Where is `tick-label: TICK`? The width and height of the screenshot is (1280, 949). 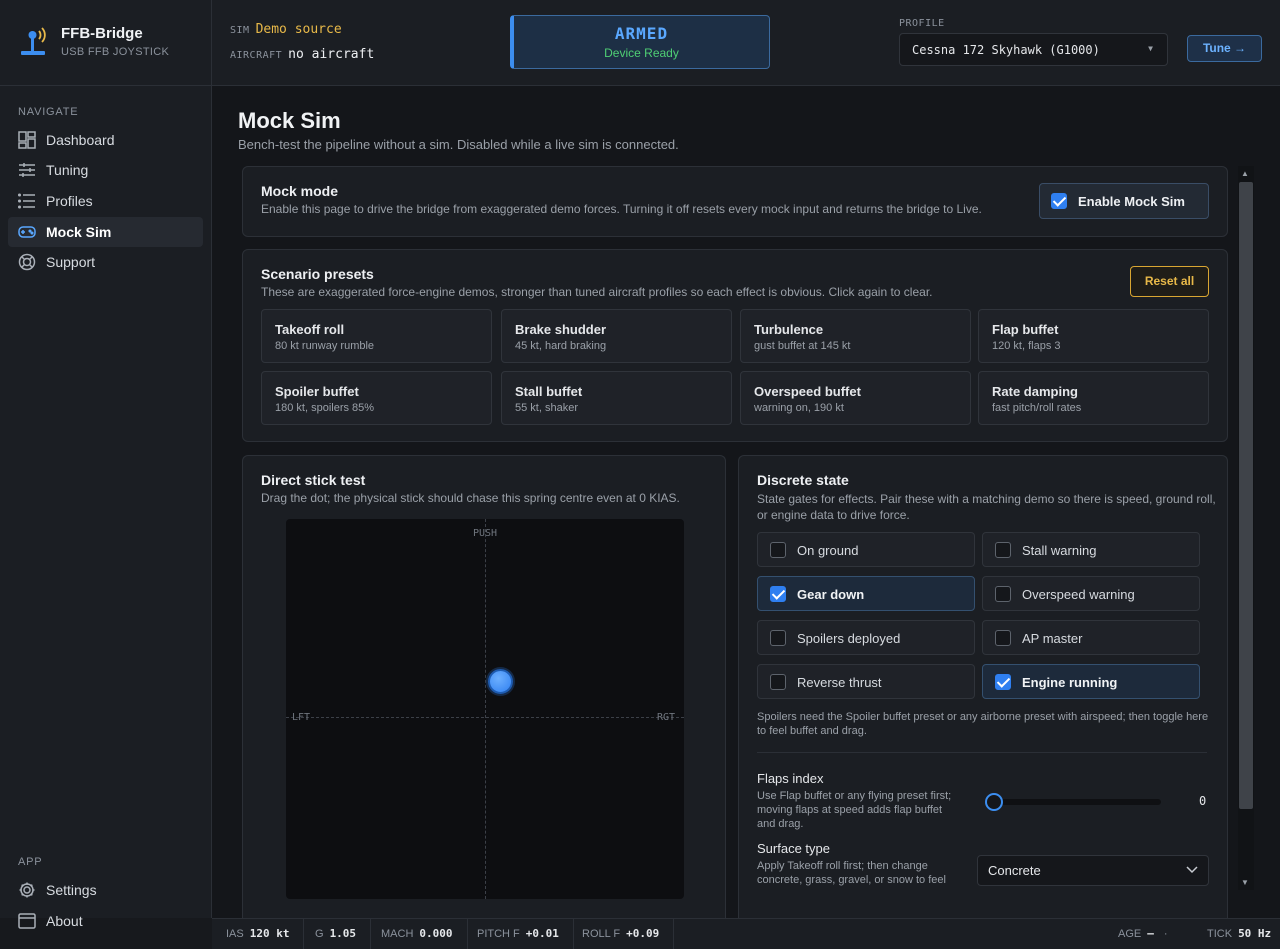 tick-label: TICK is located at coordinates (1220, 934).